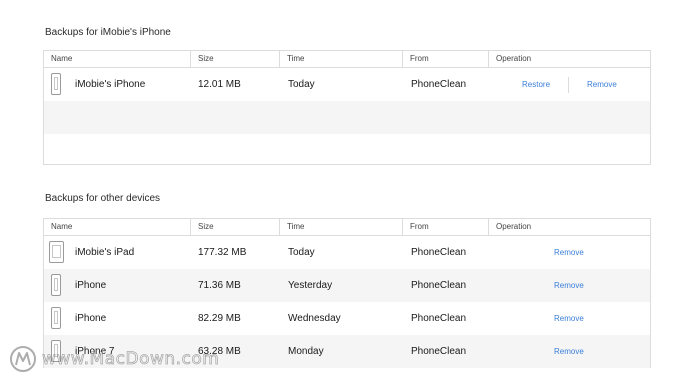 This screenshot has width=679, height=378. Describe the element at coordinates (219, 84) in the screenshot. I see `backup-size: 12.01 MB` at that location.